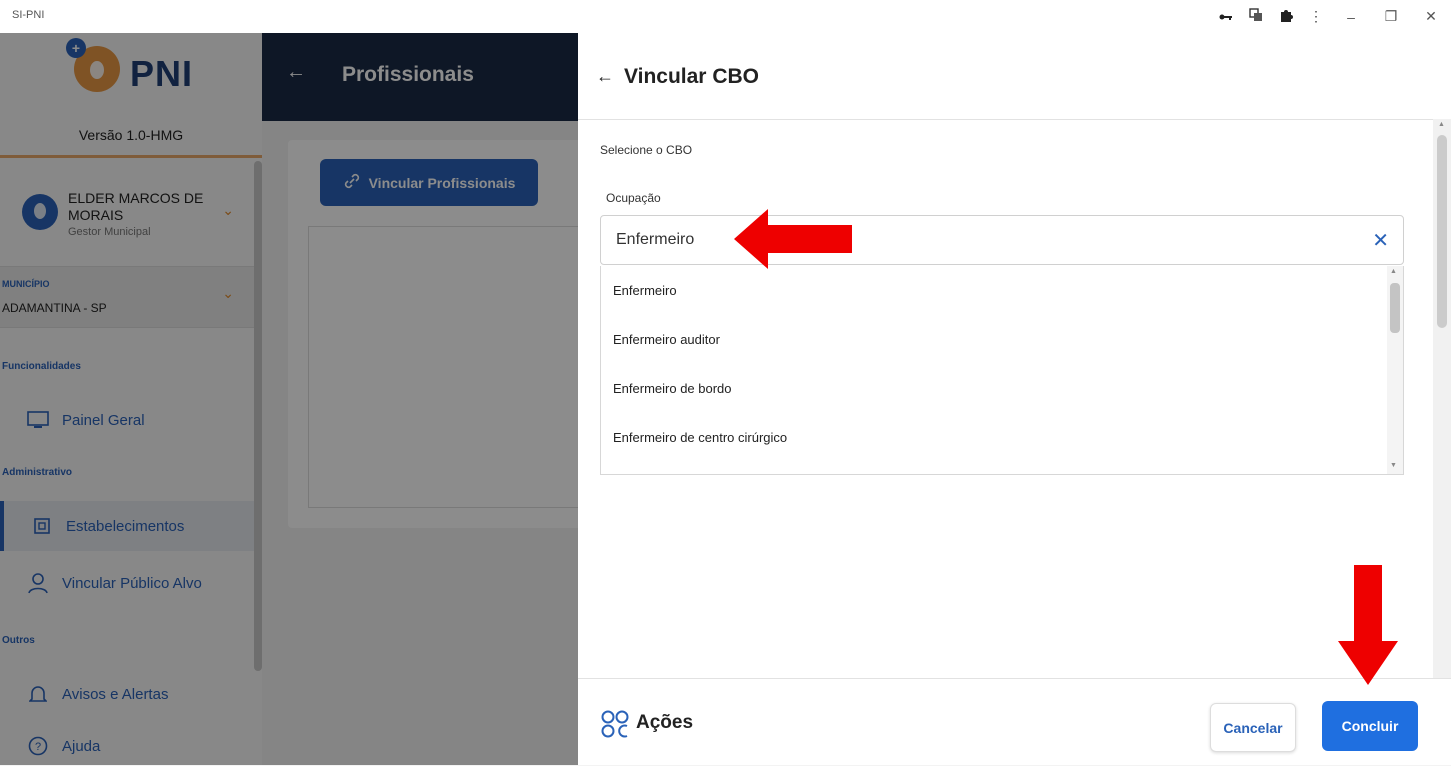 Image resolution: width=1451 pixels, height=766 pixels. I want to click on occupation-label: Ocupação, so click(633, 198).